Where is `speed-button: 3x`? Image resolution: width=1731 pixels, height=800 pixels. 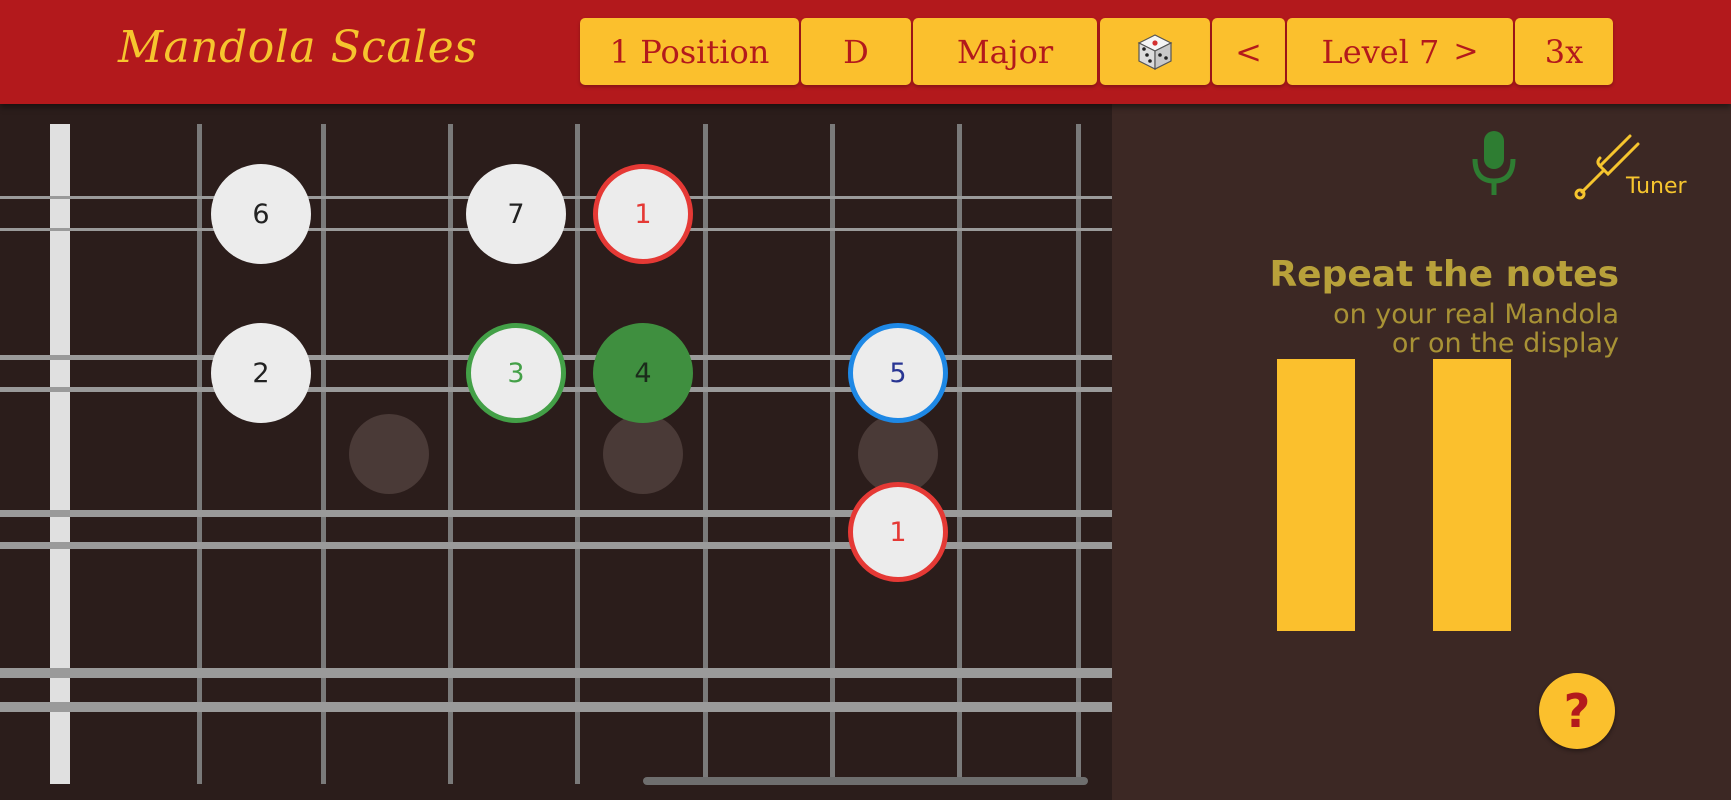 speed-button: 3x is located at coordinates (1564, 51).